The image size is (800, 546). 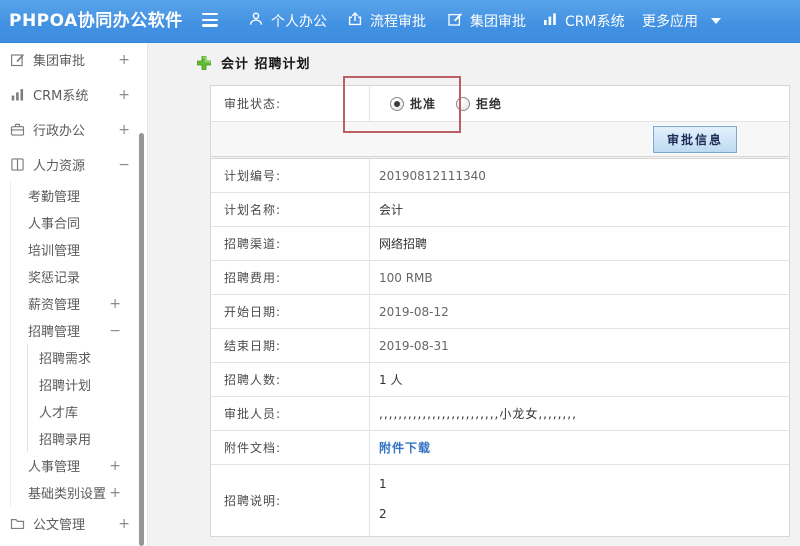 What do you see at coordinates (59, 525) in the screenshot?
I see `sidebar-label: 公文管理` at bounding box center [59, 525].